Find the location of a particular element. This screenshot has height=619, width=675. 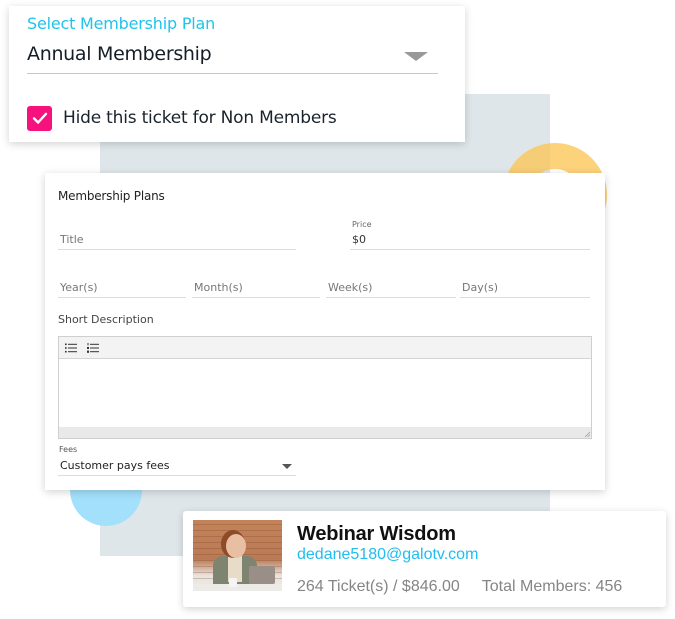

editor-toolbar is located at coordinates (325, 348).